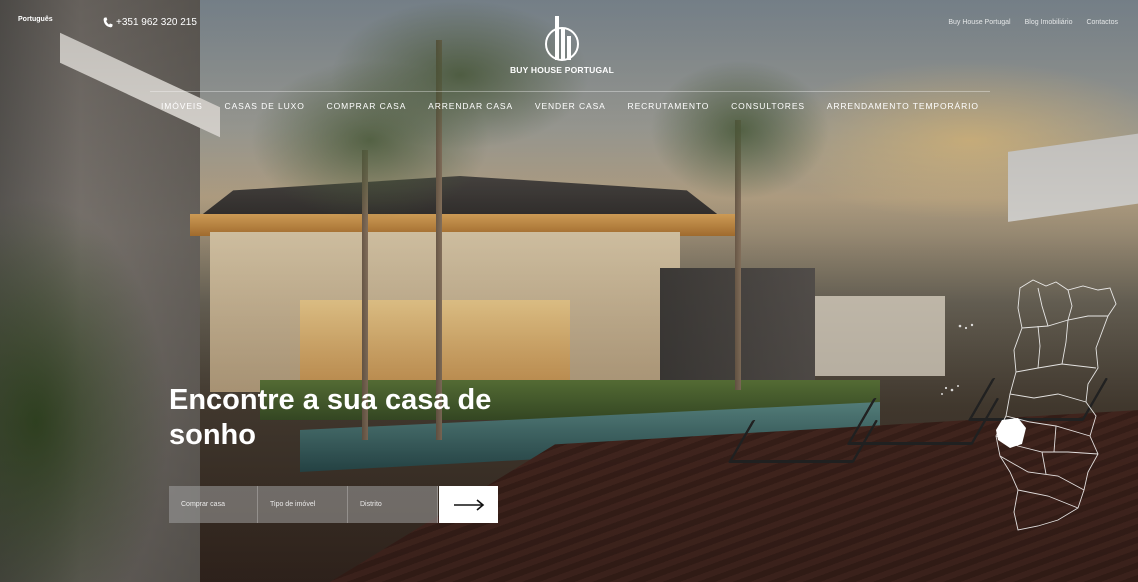 The width and height of the screenshot is (1138, 582). What do you see at coordinates (35, 19) in the screenshot?
I see `language-selector: Português` at bounding box center [35, 19].